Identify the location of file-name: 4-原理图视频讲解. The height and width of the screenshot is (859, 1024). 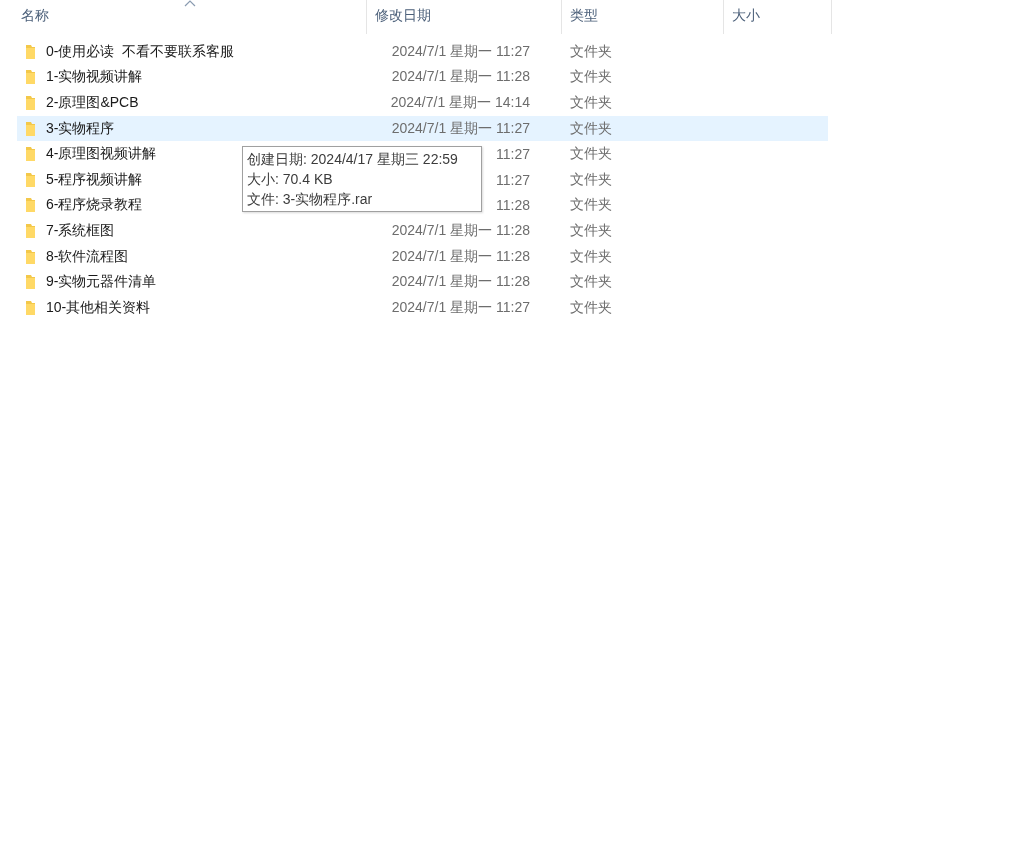
(101, 154).